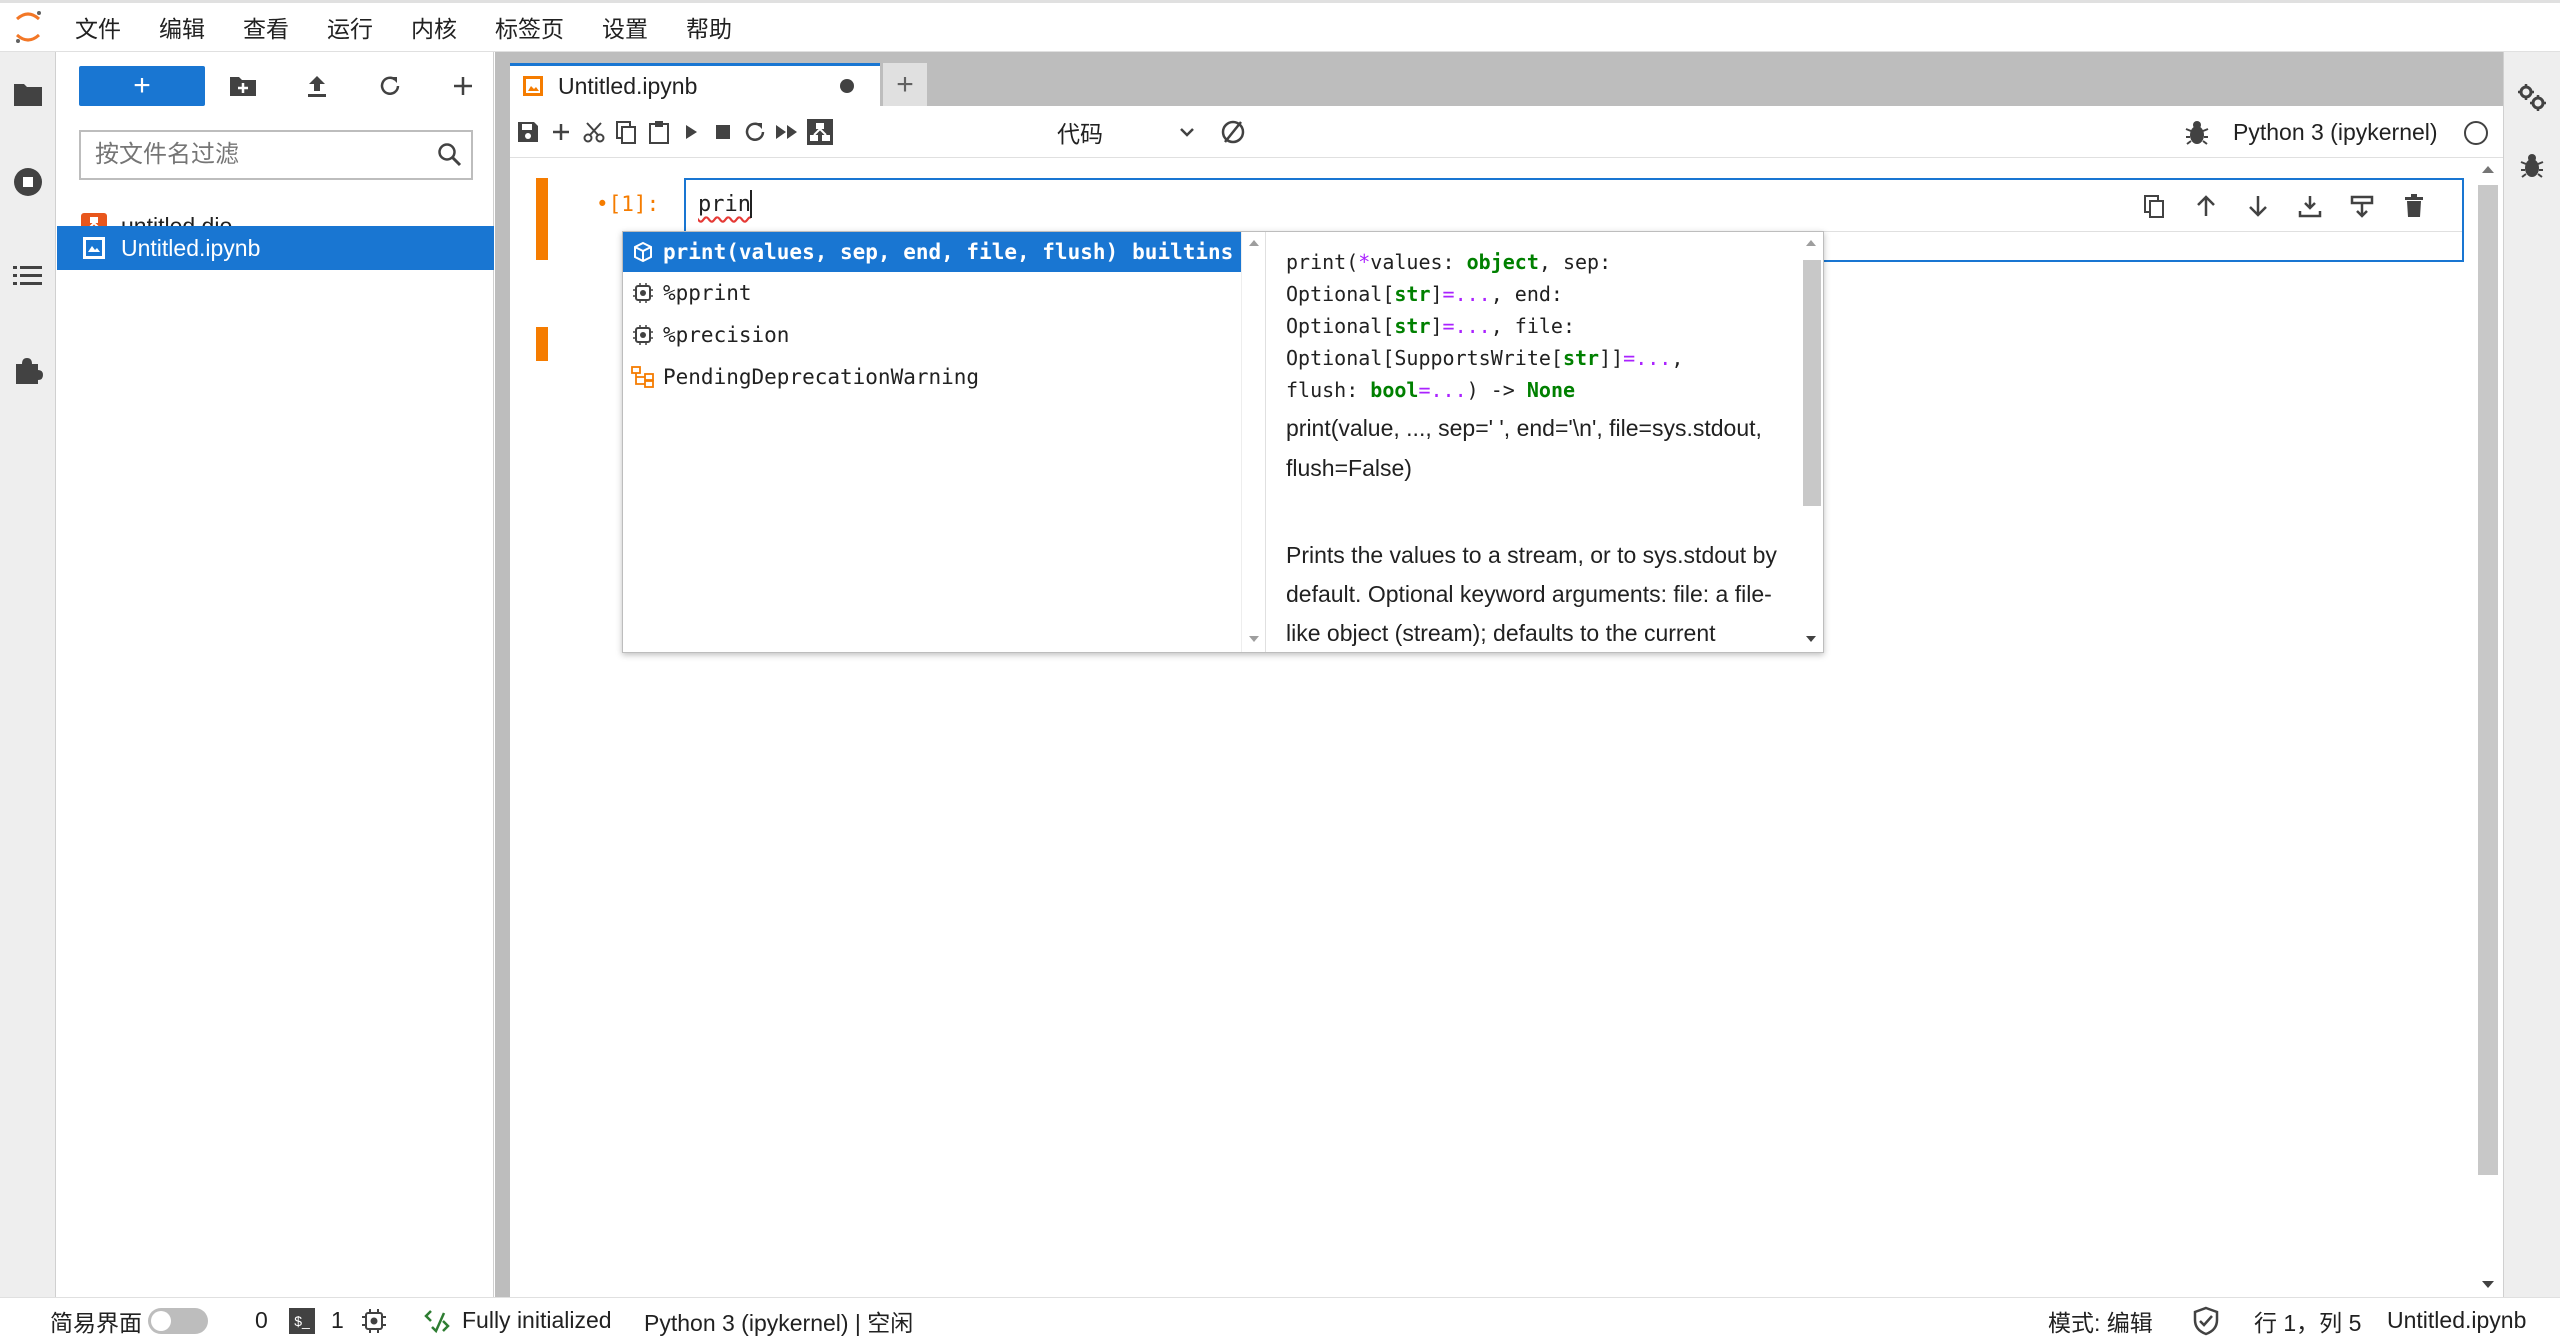 Image resolution: width=2560 pixels, height=1343 pixels. Describe the element at coordinates (374, 1320) in the screenshot. I see `kernel-chip-icon` at that location.